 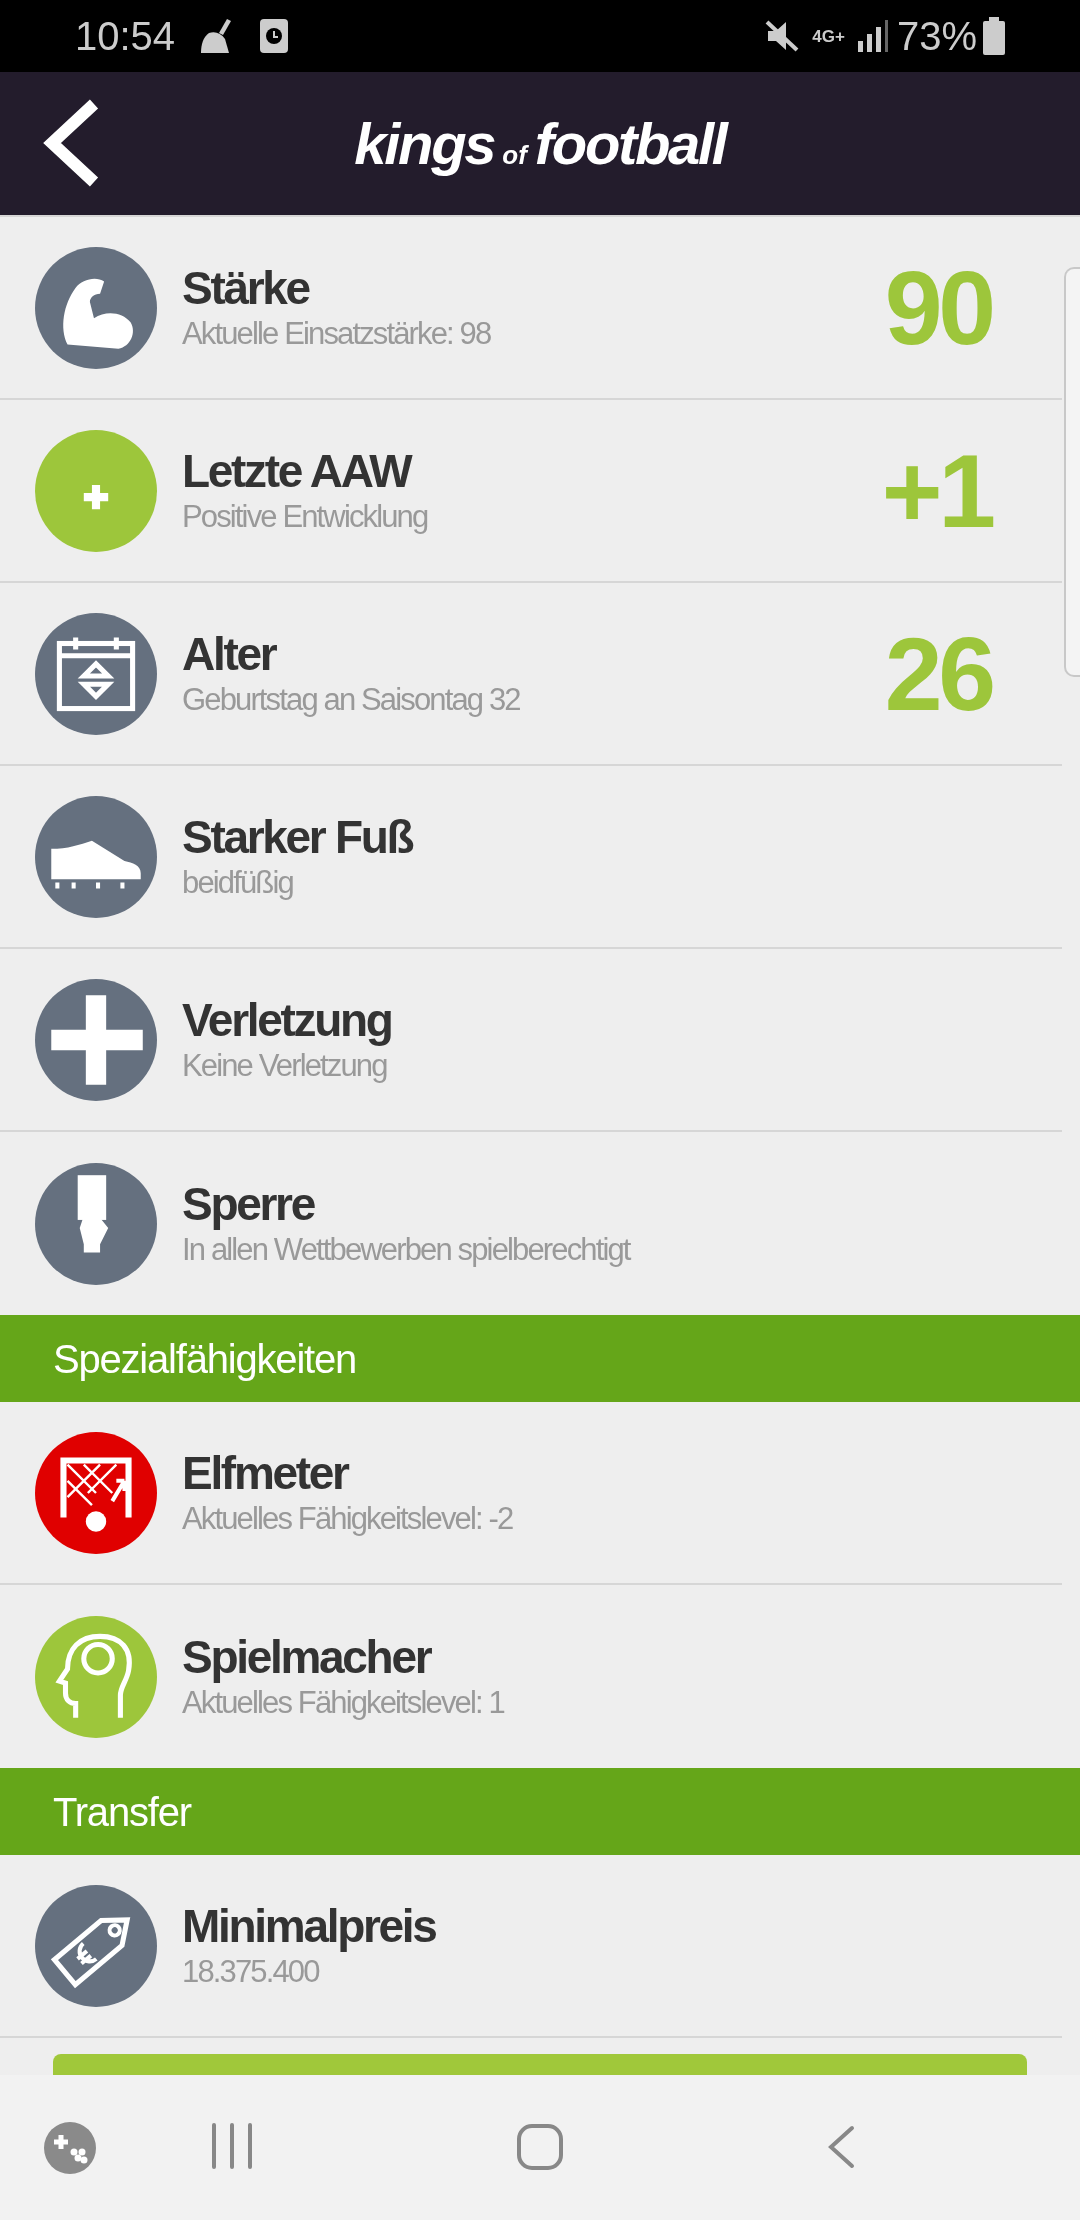 What do you see at coordinates (424, 144) in the screenshot?
I see `logo-text: kings` at bounding box center [424, 144].